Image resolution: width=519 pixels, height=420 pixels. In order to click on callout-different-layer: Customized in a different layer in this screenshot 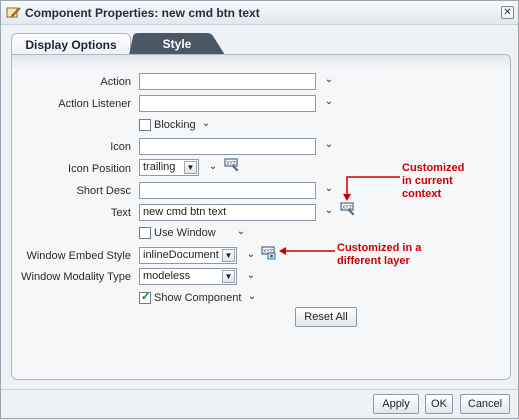, I will do `click(379, 255)`.